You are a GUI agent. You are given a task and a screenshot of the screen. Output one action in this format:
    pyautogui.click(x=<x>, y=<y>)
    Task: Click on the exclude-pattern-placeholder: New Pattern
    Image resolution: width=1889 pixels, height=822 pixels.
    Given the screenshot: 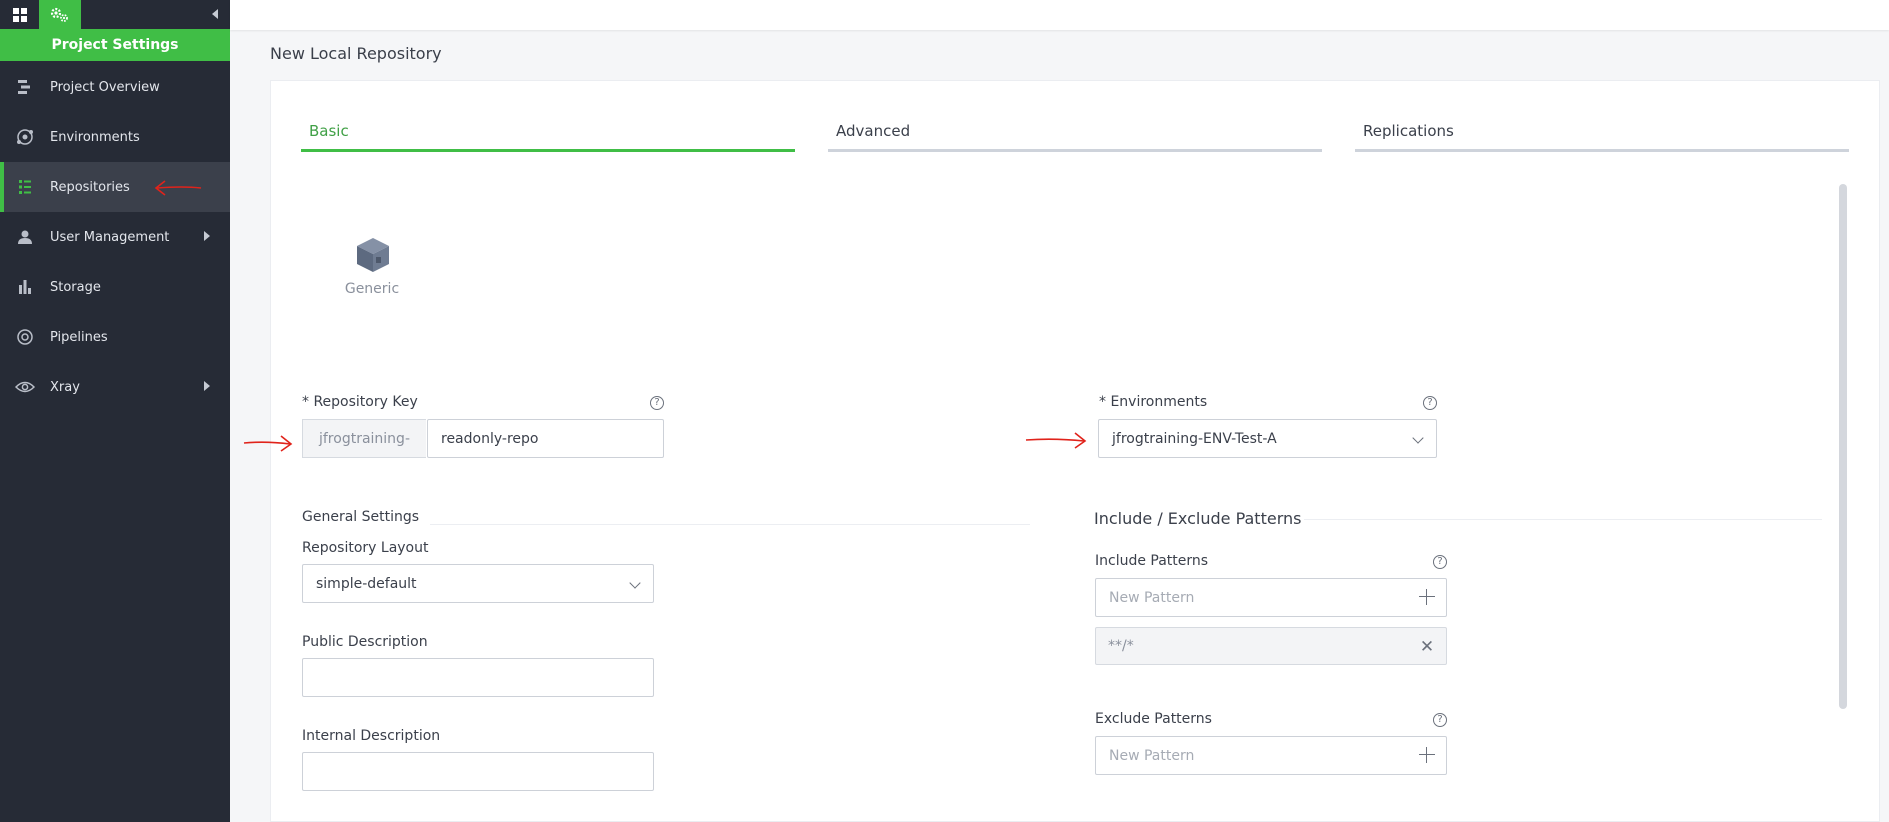 What is the action you would take?
    pyautogui.click(x=1152, y=755)
    